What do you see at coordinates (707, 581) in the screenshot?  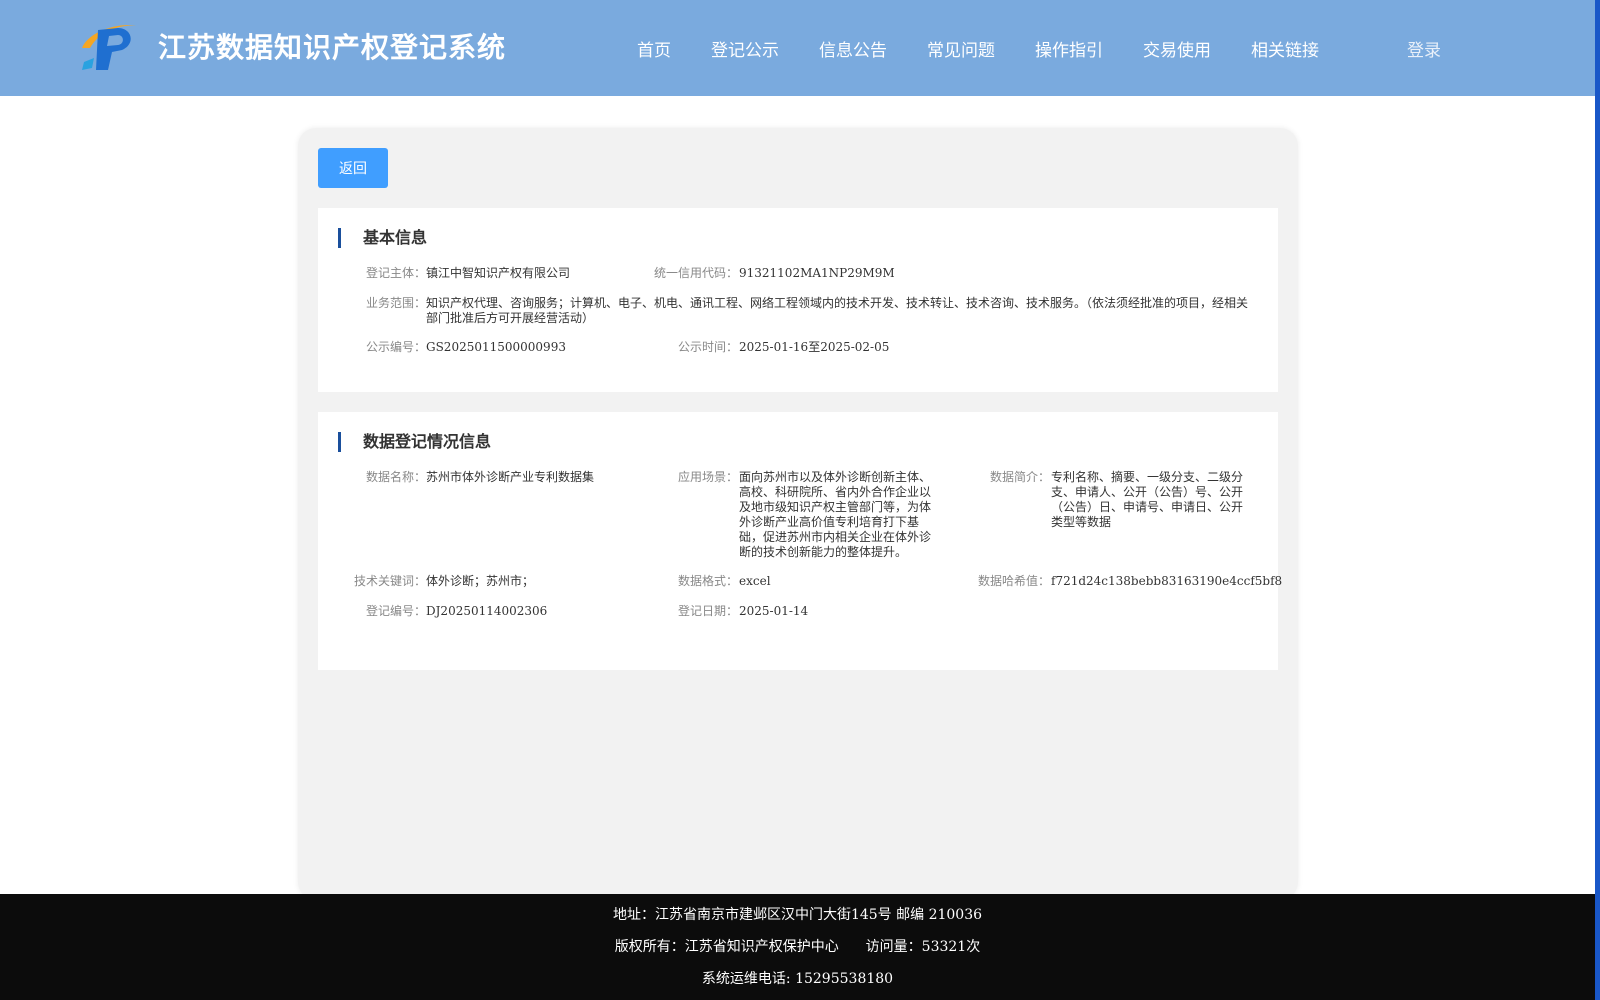 I see `format-label: 数据格式：` at bounding box center [707, 581].